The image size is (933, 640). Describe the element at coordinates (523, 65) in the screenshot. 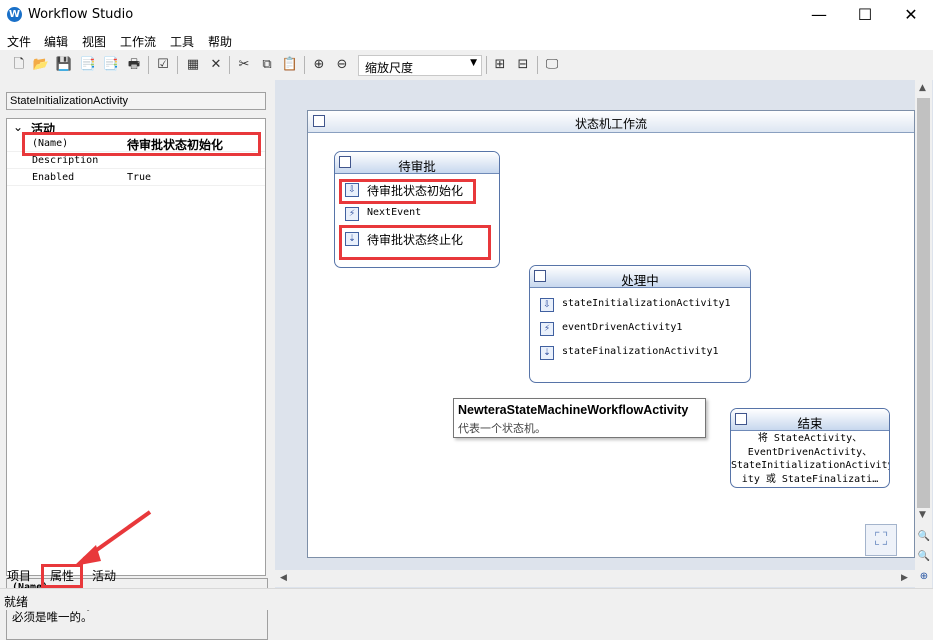

I see `collapse-icon: ⊟` at that location.